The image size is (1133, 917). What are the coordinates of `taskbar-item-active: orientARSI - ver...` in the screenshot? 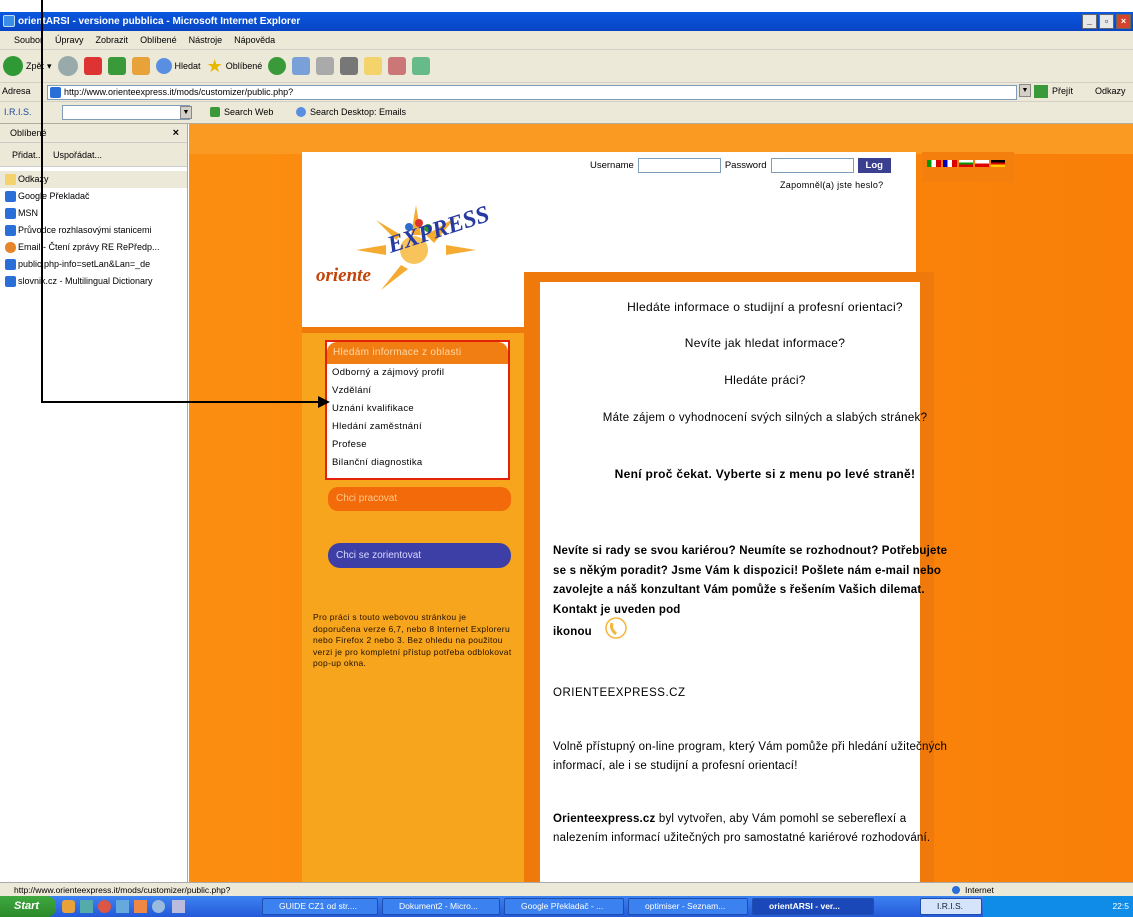 It's located at (813, 906).